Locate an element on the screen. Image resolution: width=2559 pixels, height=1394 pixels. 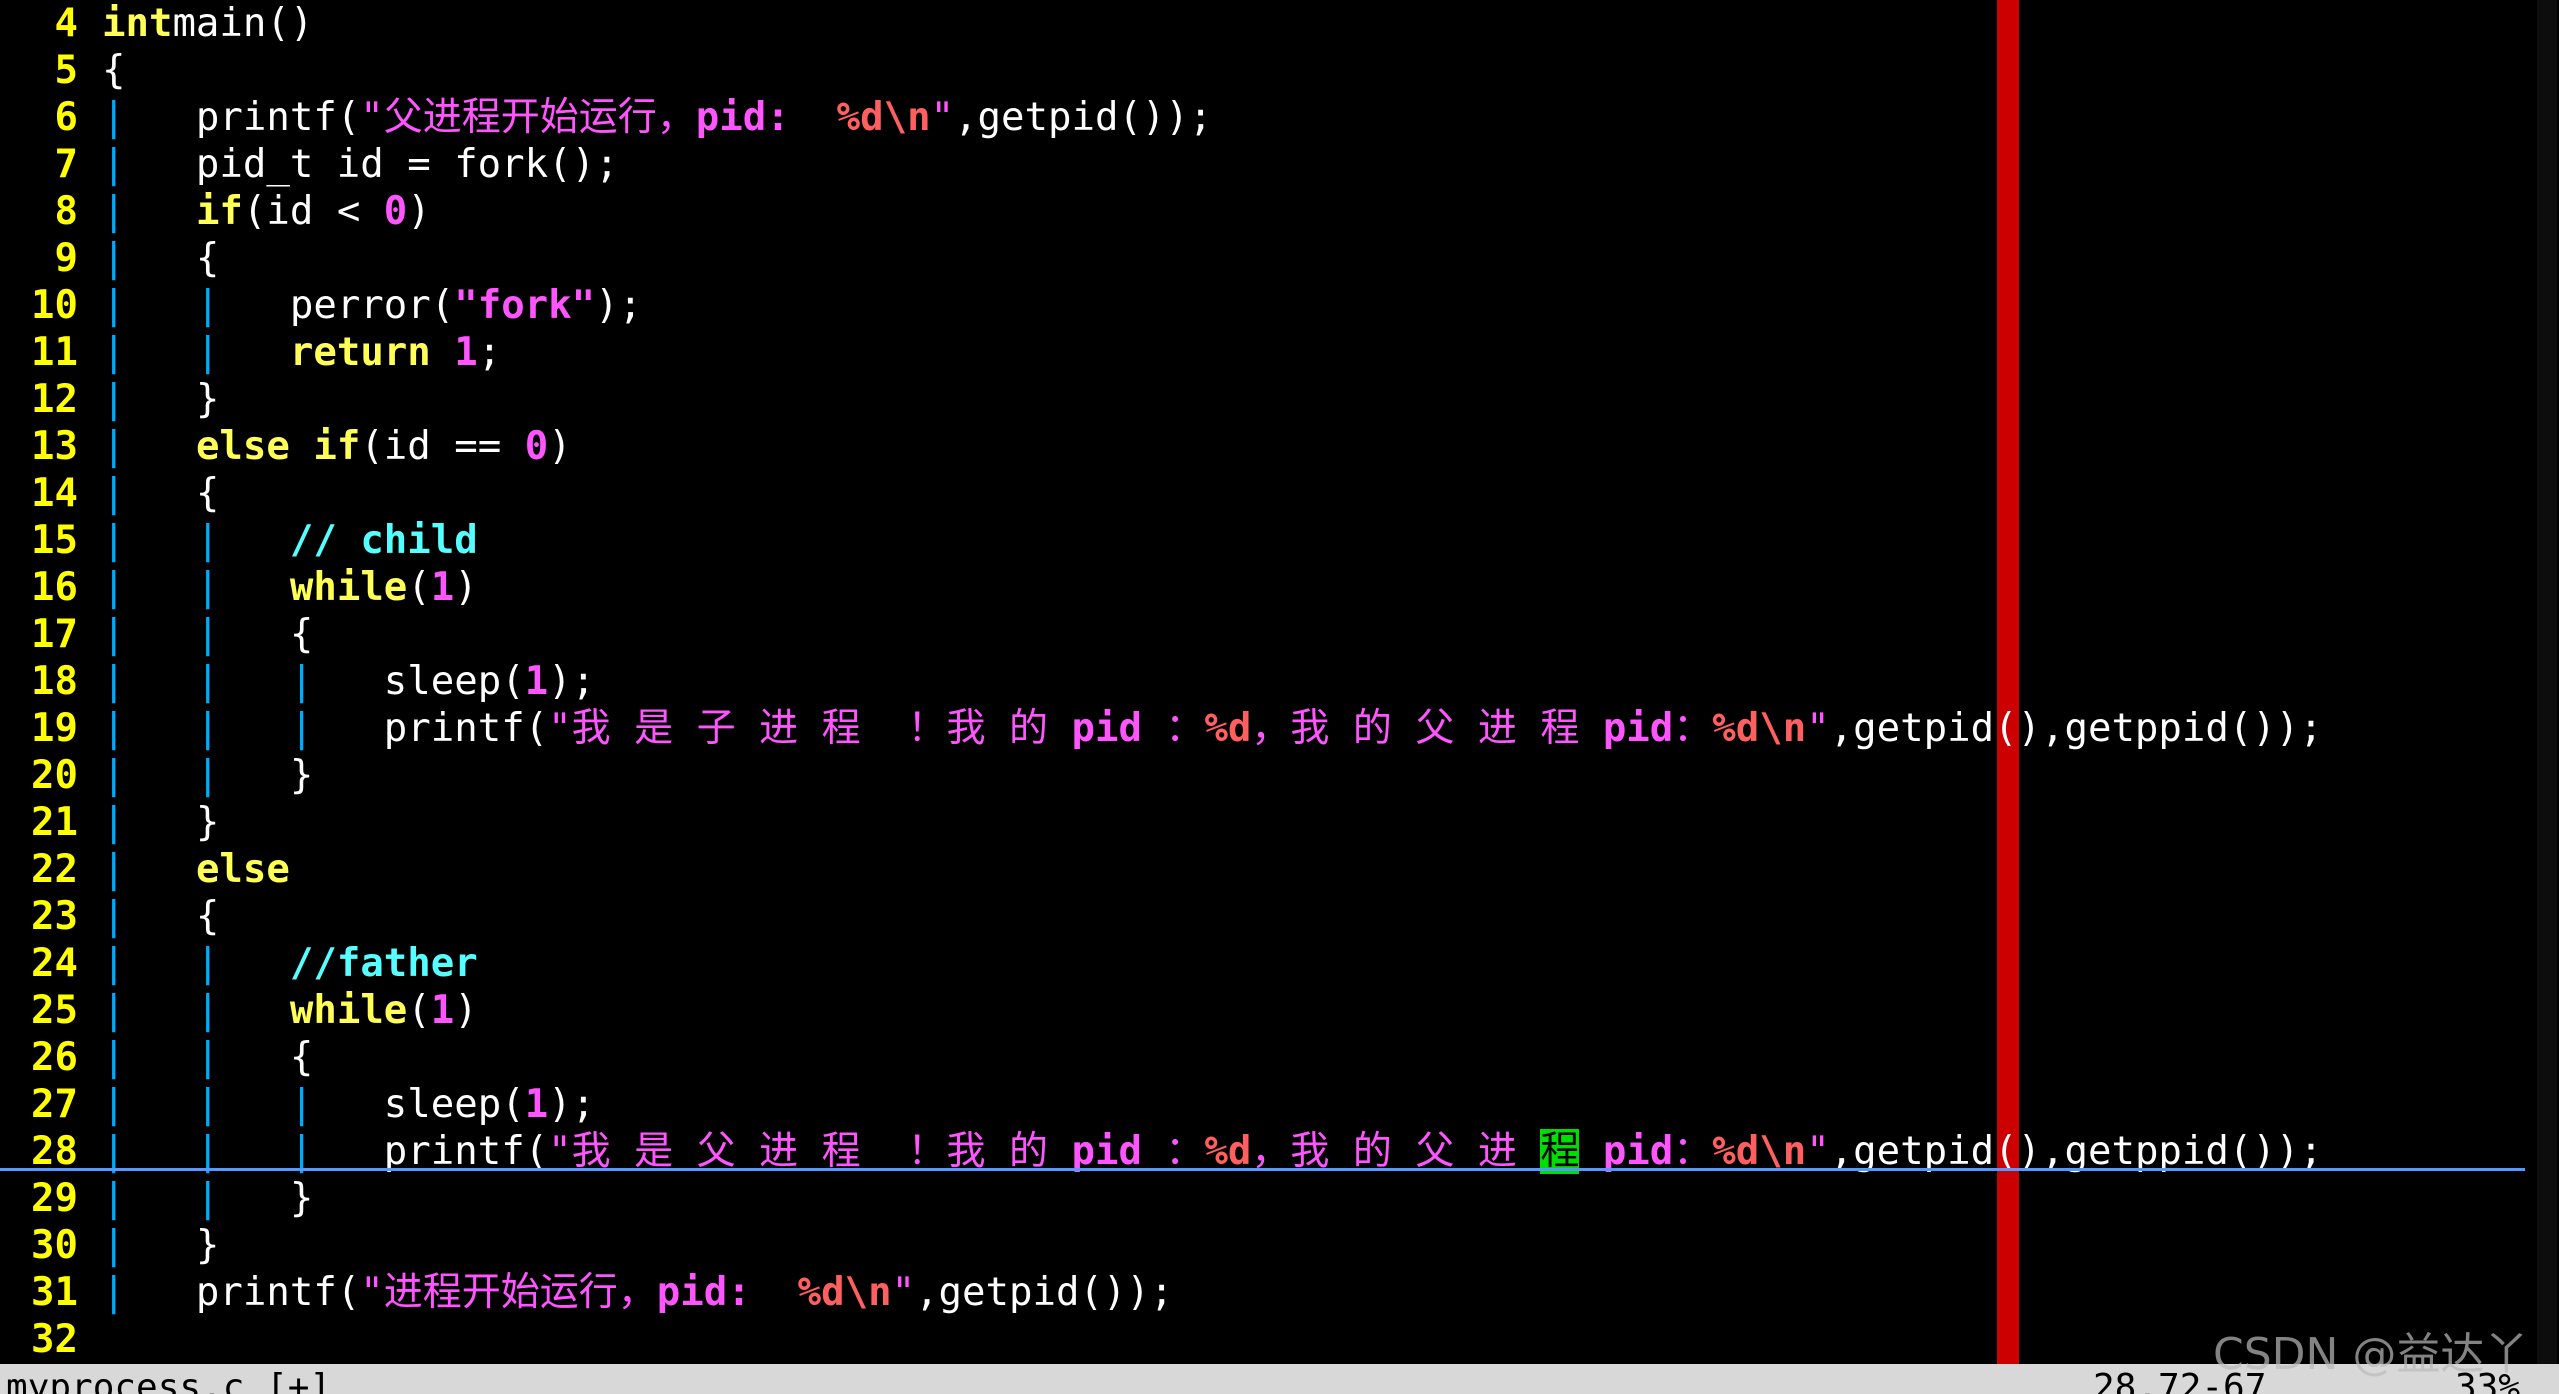
code-line: 16 | | while(1) is located at coordinates (1265, 587).